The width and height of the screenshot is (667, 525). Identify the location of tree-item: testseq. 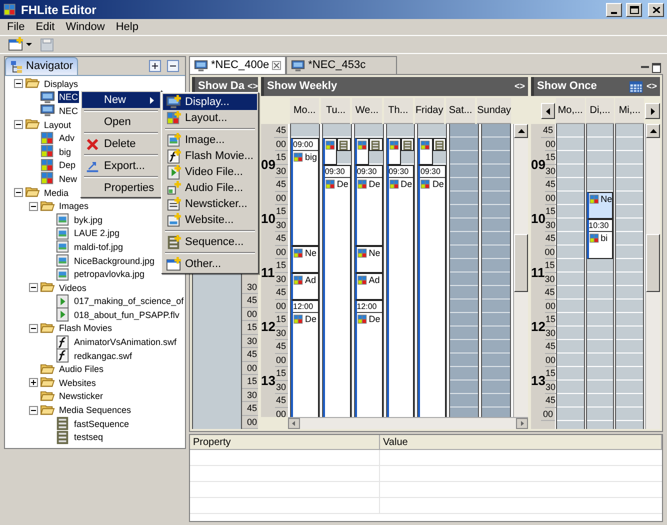
(88, 437).